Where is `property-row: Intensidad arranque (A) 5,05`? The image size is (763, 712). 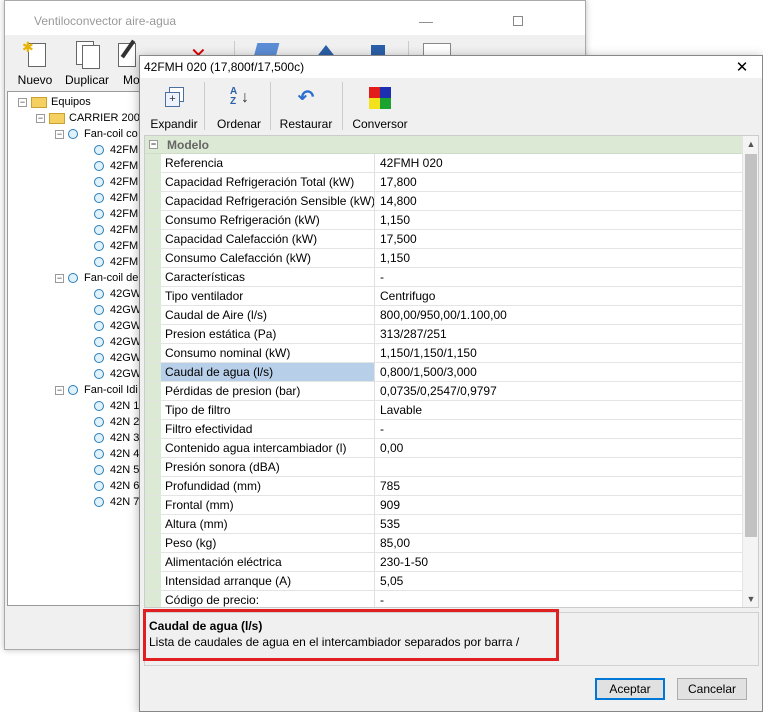
property-row: Intensidad arranque (A) 5,05 is located at coordinates (451, 581).